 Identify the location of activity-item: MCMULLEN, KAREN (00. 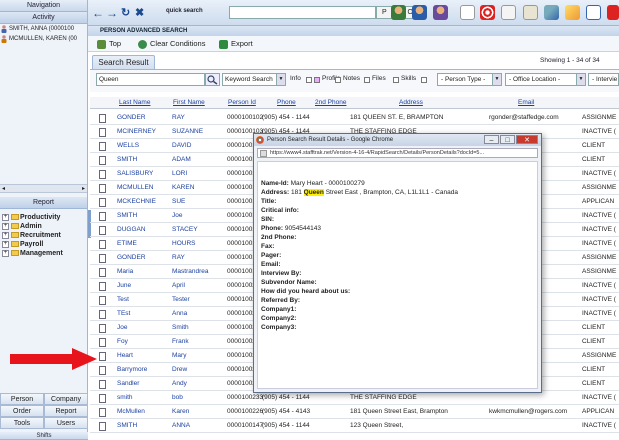
(43, 39).